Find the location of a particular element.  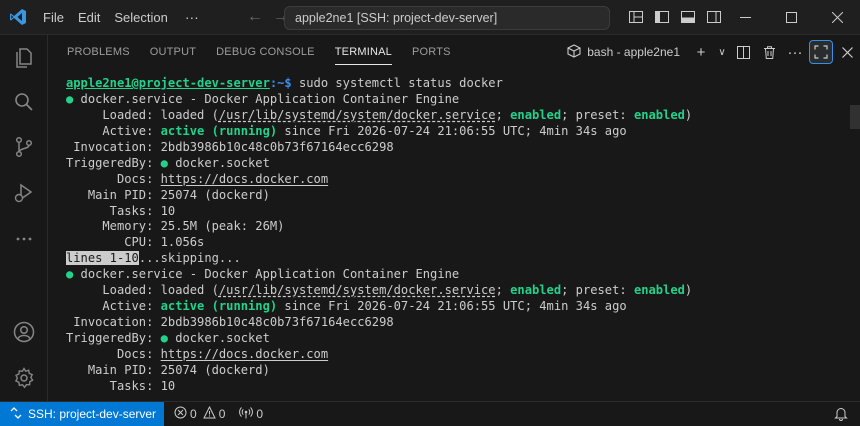

toggle-panel-icon is located at coordinates (688, 17).